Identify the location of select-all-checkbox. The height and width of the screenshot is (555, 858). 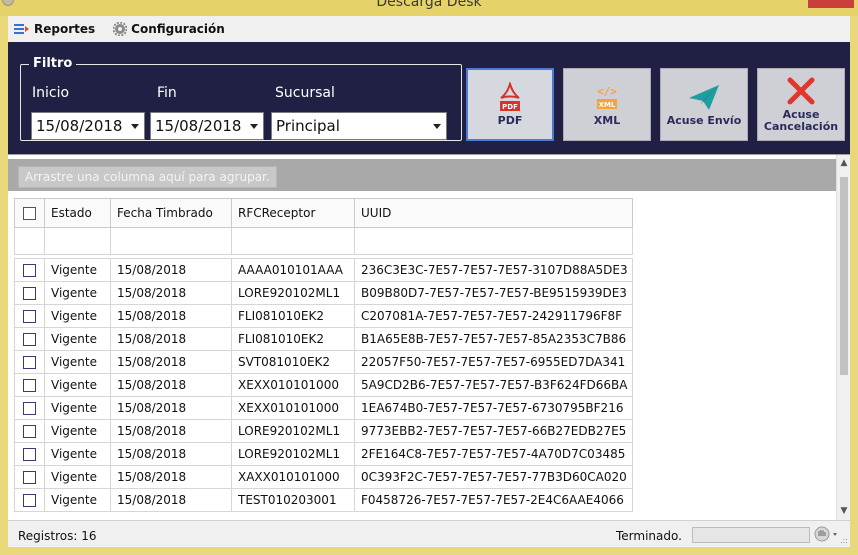
(29, 213).